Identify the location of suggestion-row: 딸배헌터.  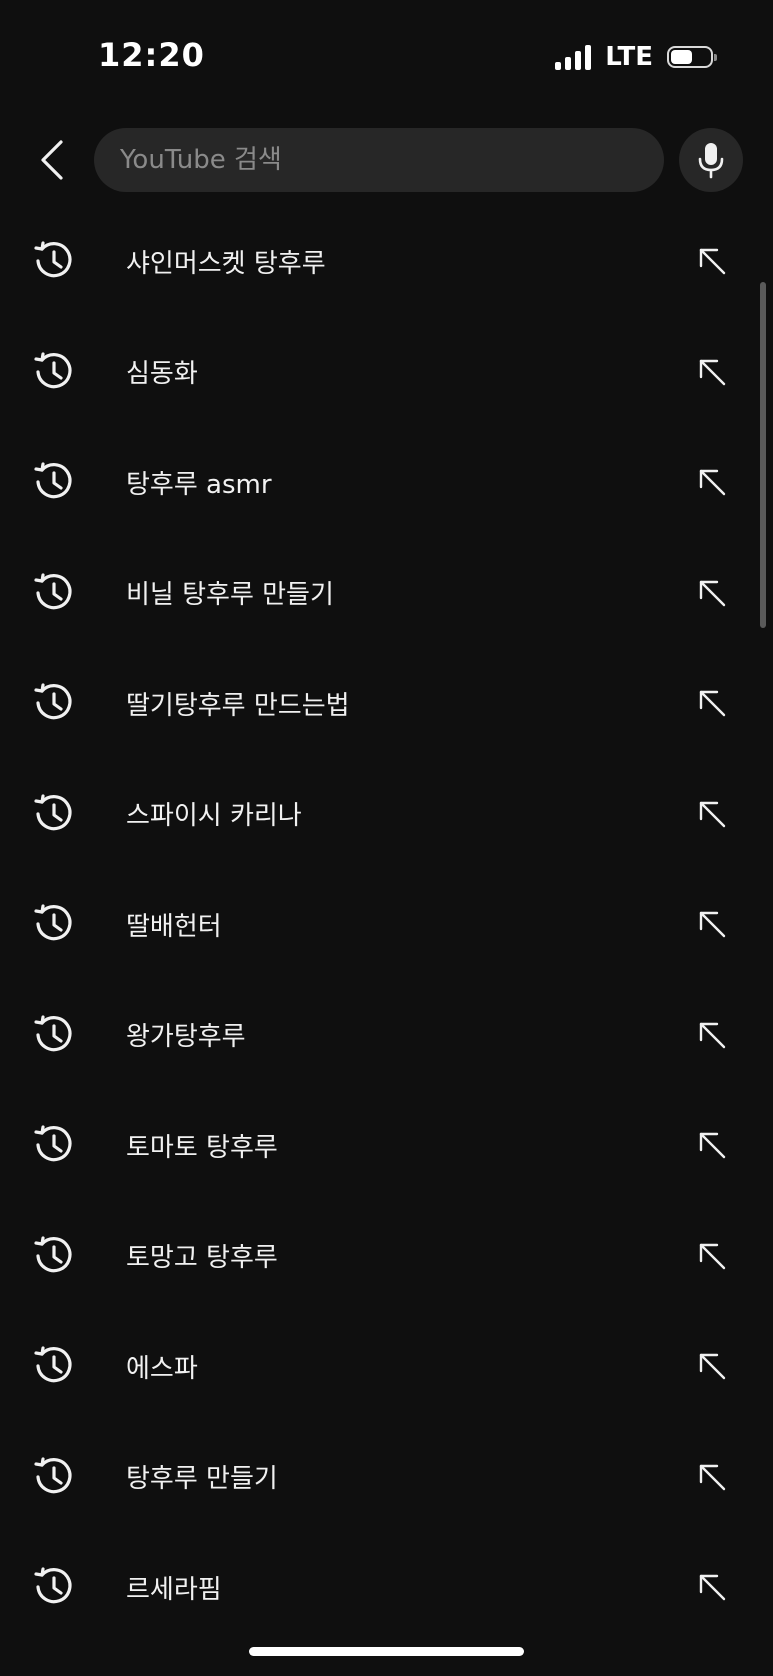
(386, 924).